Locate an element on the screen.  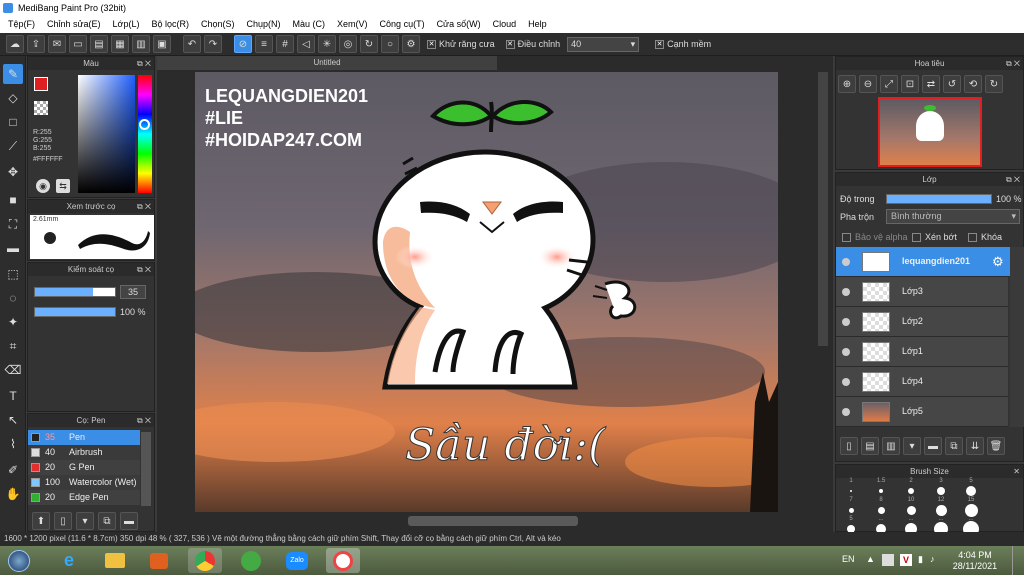
canvas-horizontal-scrollbar is located at coordinates (493, 521).